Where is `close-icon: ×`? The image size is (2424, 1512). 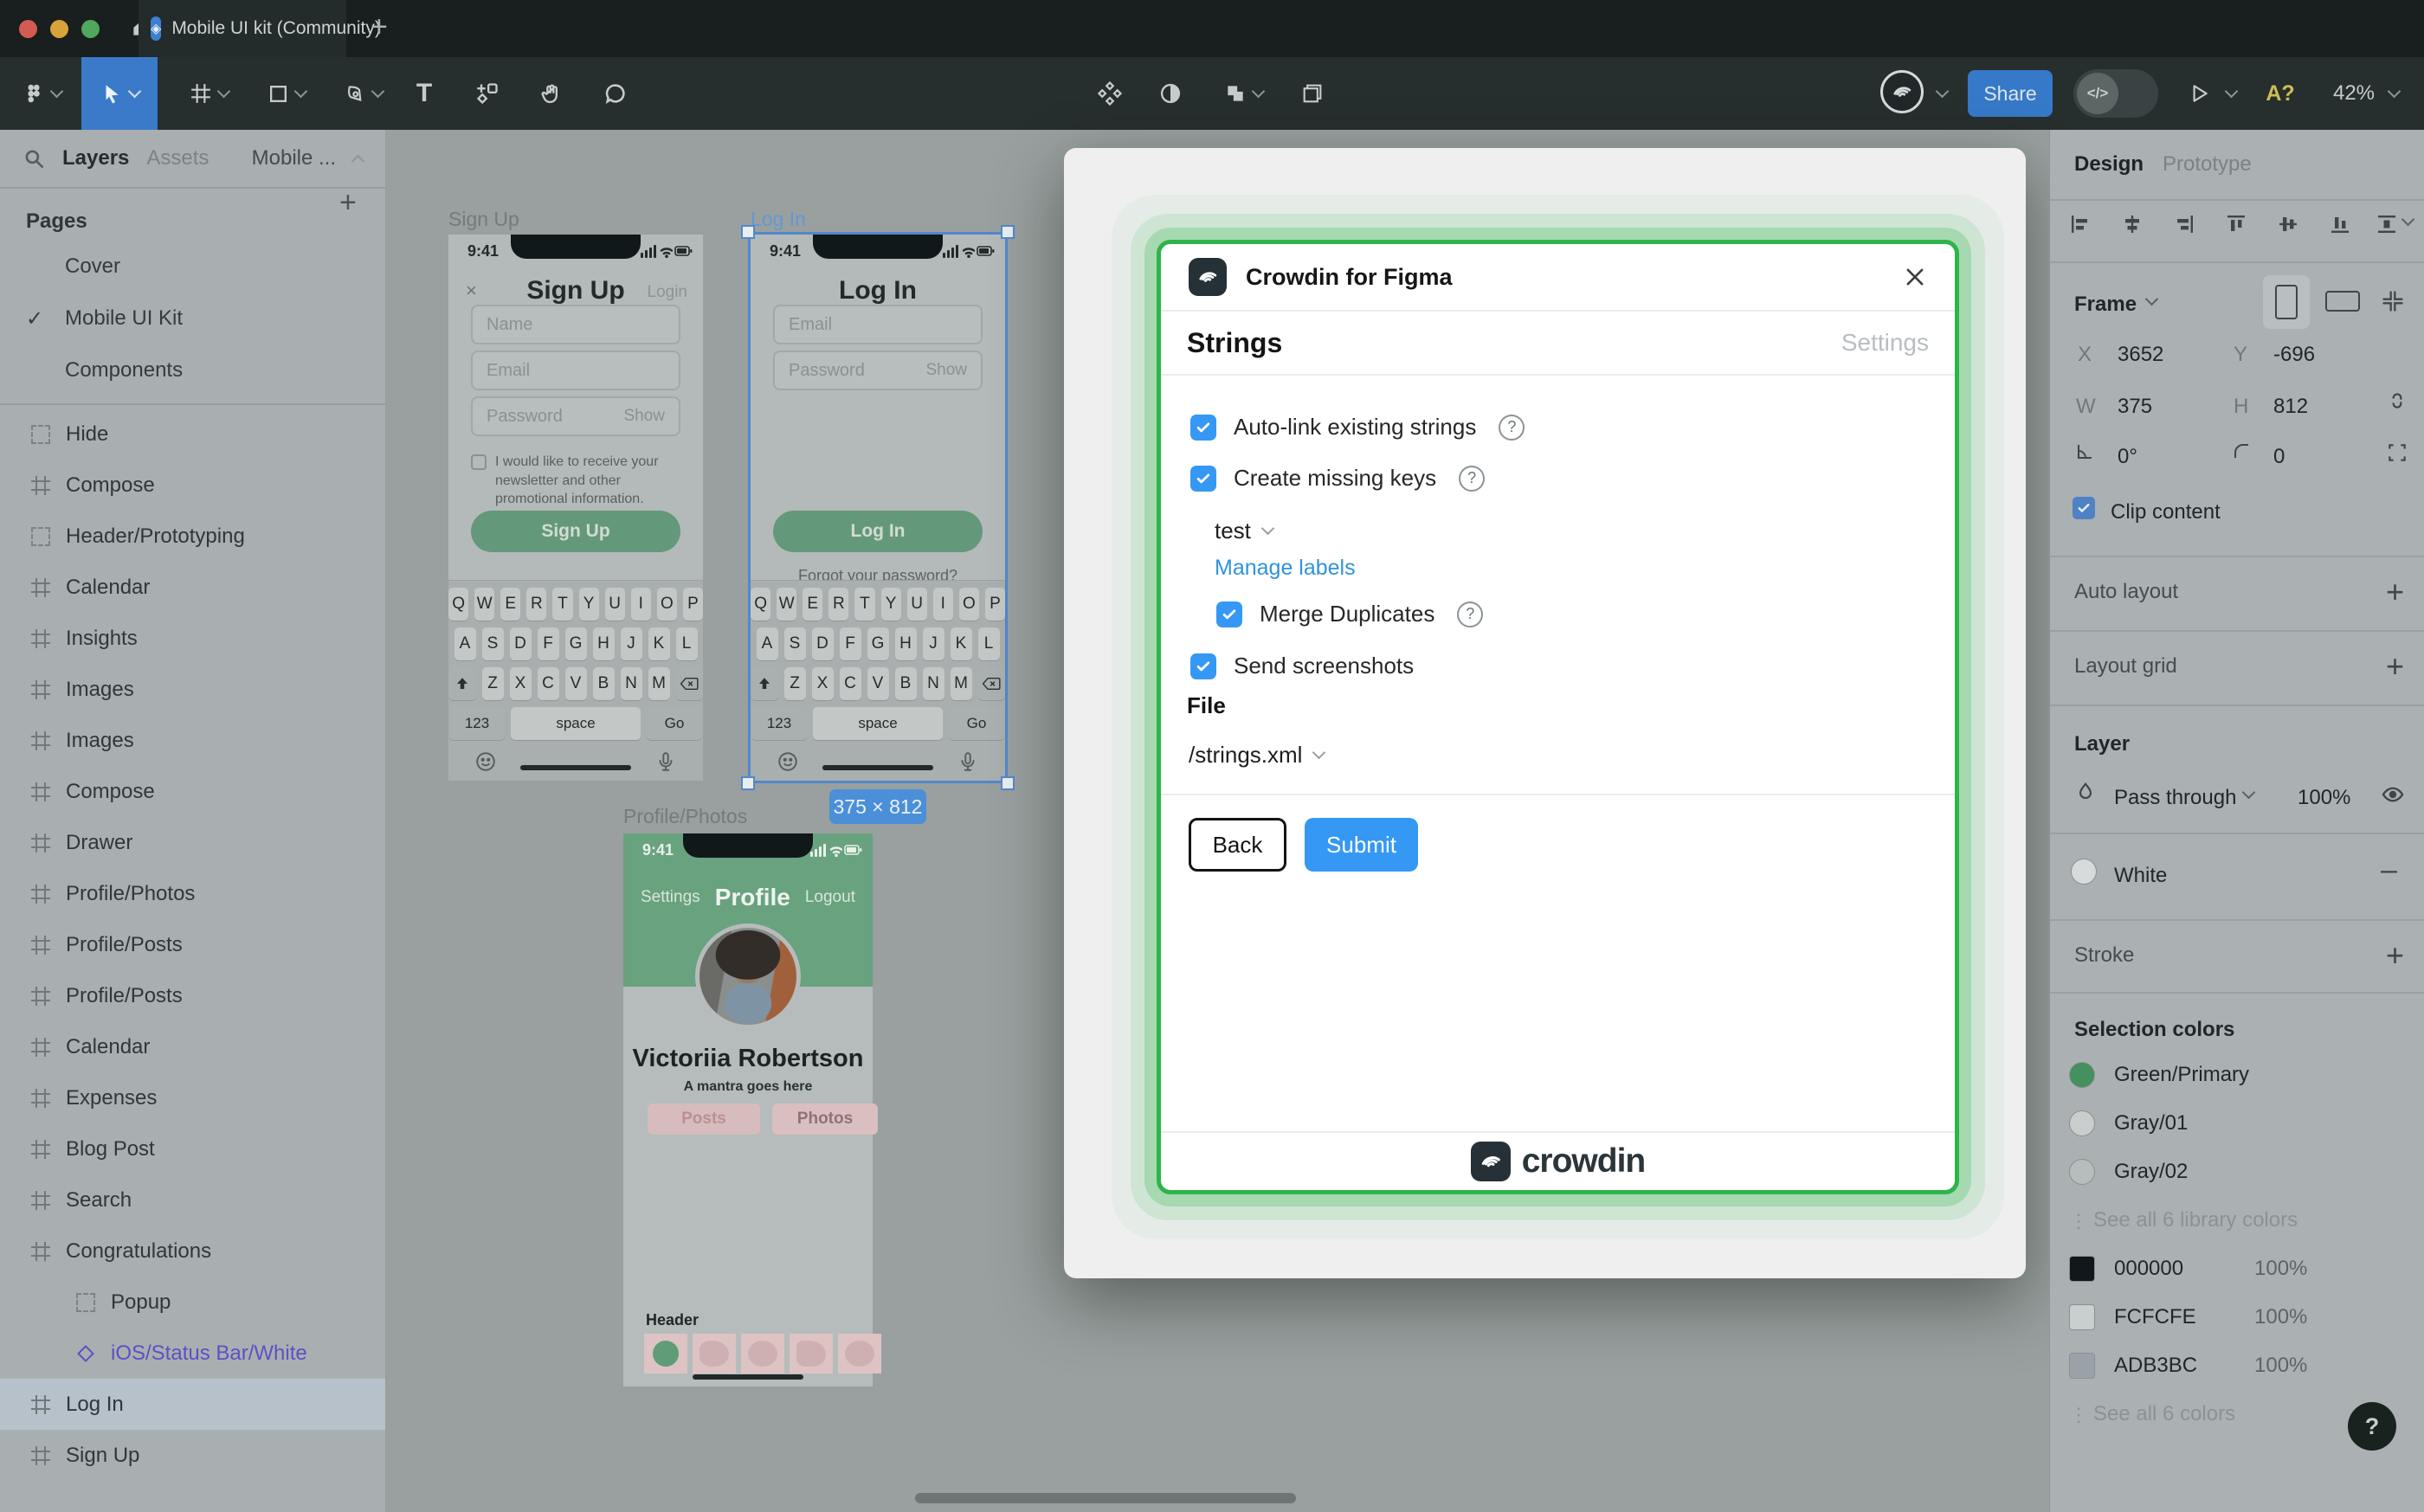 close-icon: × is located at coordinates (472, 291).